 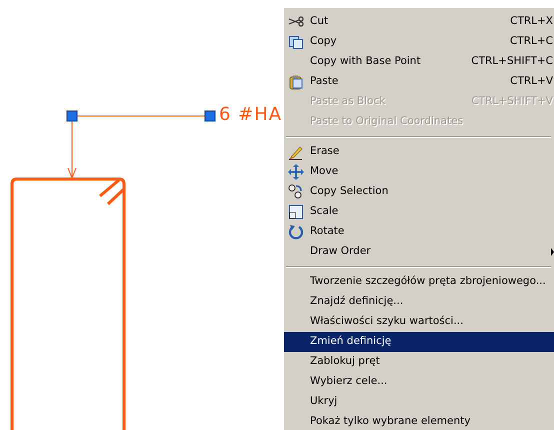 I want to click on copy-selection-icon, so click(x=296, y=192).